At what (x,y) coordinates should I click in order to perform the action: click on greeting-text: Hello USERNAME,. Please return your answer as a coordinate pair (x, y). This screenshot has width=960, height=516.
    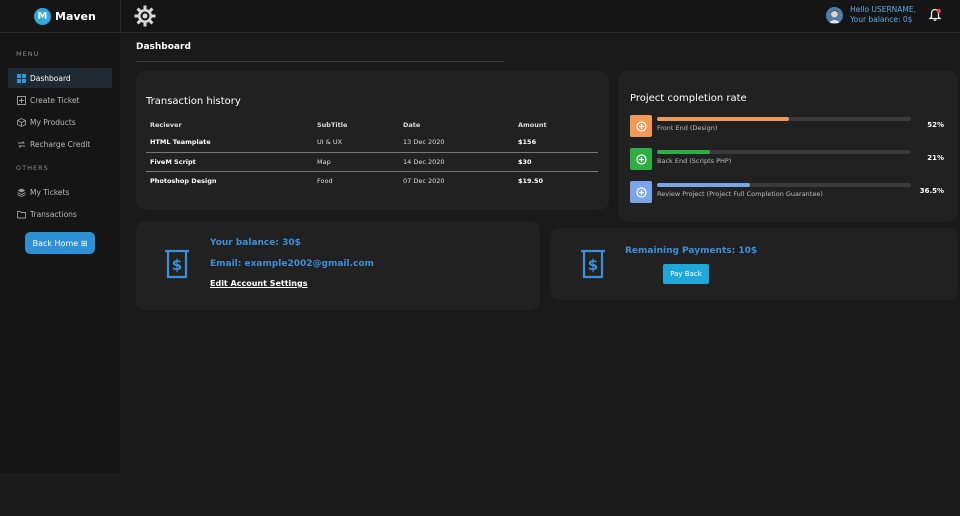
    Looking at the image, I should click on (883, 9).